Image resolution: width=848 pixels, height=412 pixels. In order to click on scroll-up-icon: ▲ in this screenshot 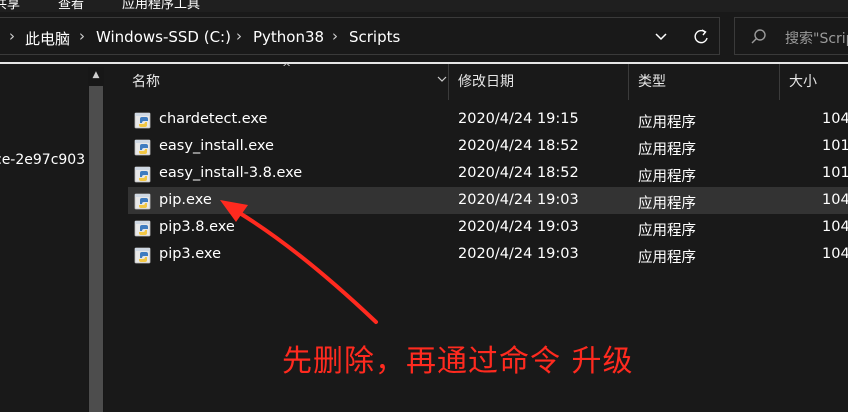, I will do `click(96, 75)`.